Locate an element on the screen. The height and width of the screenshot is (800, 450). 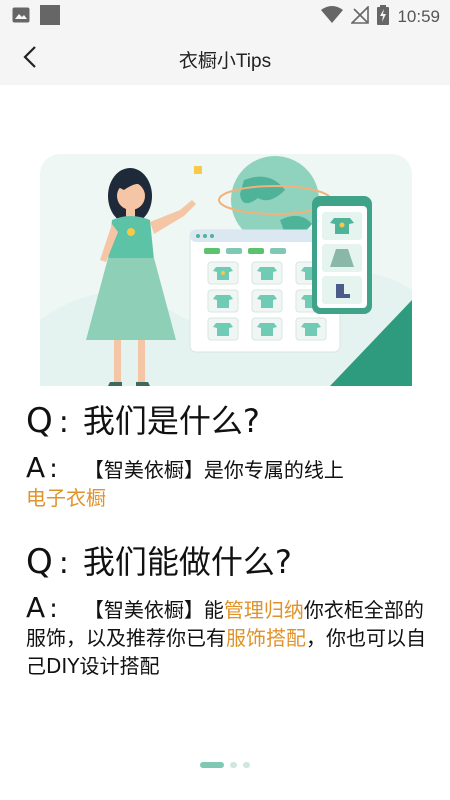
answer-1: A: 【智美依橱】是你专属的线上电子衣橱 is located at coordinates (231, 483).